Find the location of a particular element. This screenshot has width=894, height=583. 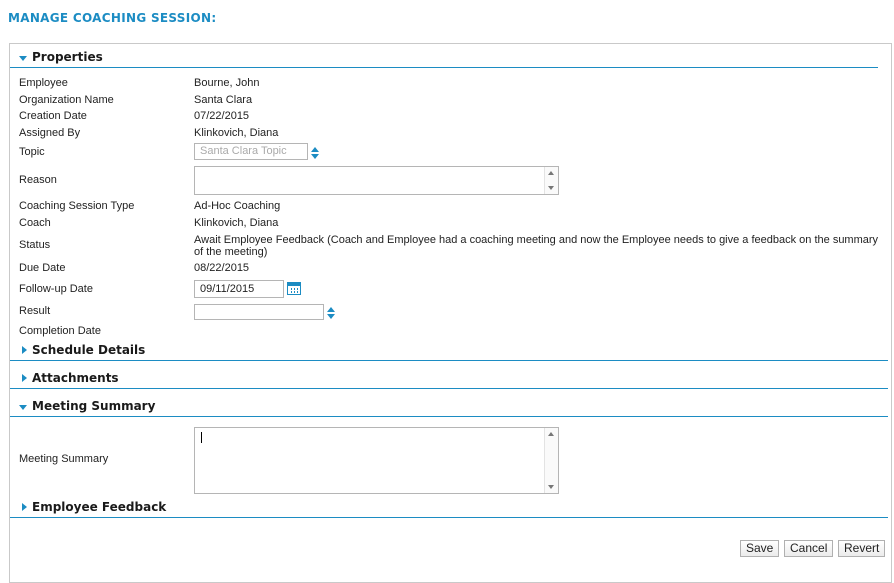

creation-date-label: Creation Date is located at coordinates (53, 116).